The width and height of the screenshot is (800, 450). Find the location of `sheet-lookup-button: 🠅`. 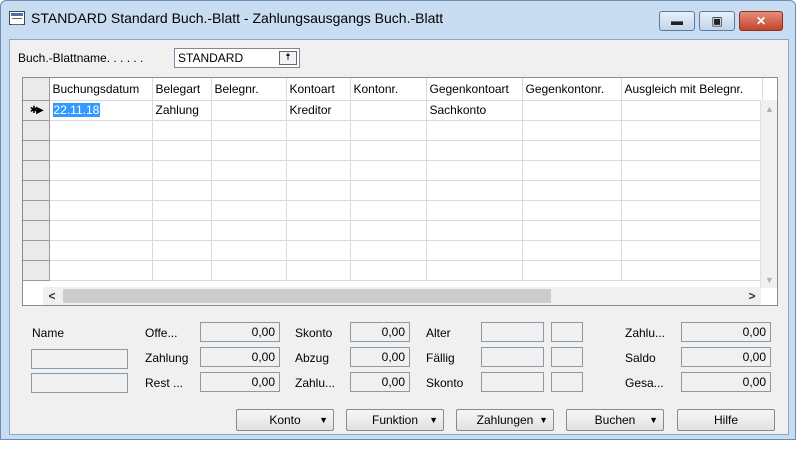

sheet-lookup-button: 🠅 is located at coordinates (288, 58).